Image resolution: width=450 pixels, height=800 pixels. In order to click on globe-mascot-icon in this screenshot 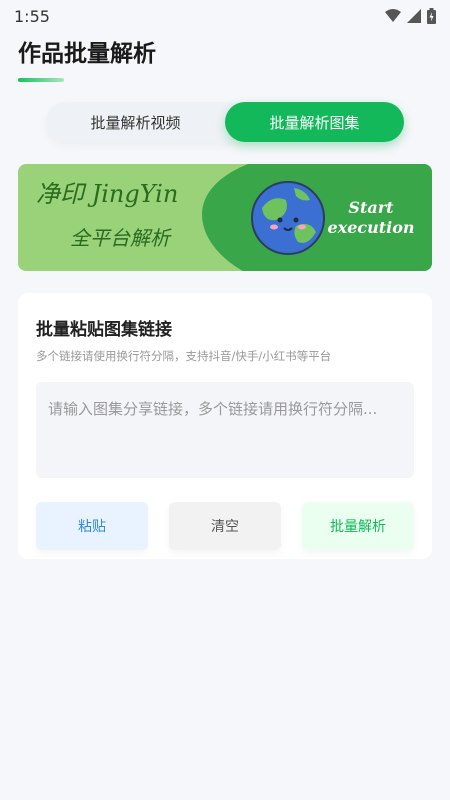, I will do `click(288, 218)`.